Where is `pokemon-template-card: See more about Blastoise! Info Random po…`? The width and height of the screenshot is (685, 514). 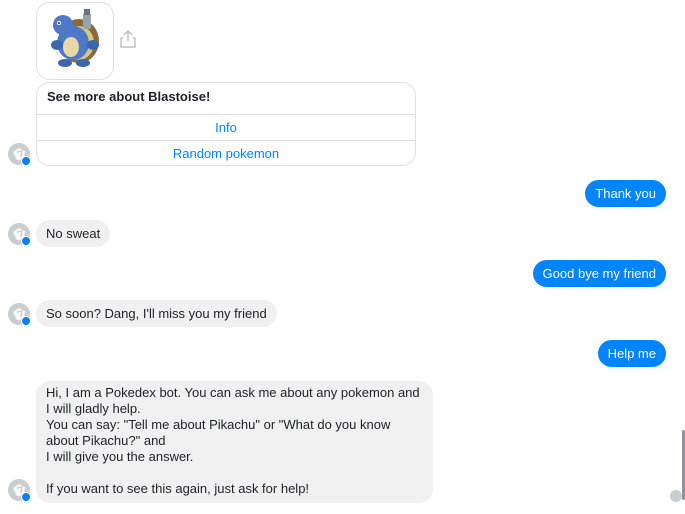 pokemon-template-card: See more about Blastoise! Info Random po… is located at coordinates (226, 124).